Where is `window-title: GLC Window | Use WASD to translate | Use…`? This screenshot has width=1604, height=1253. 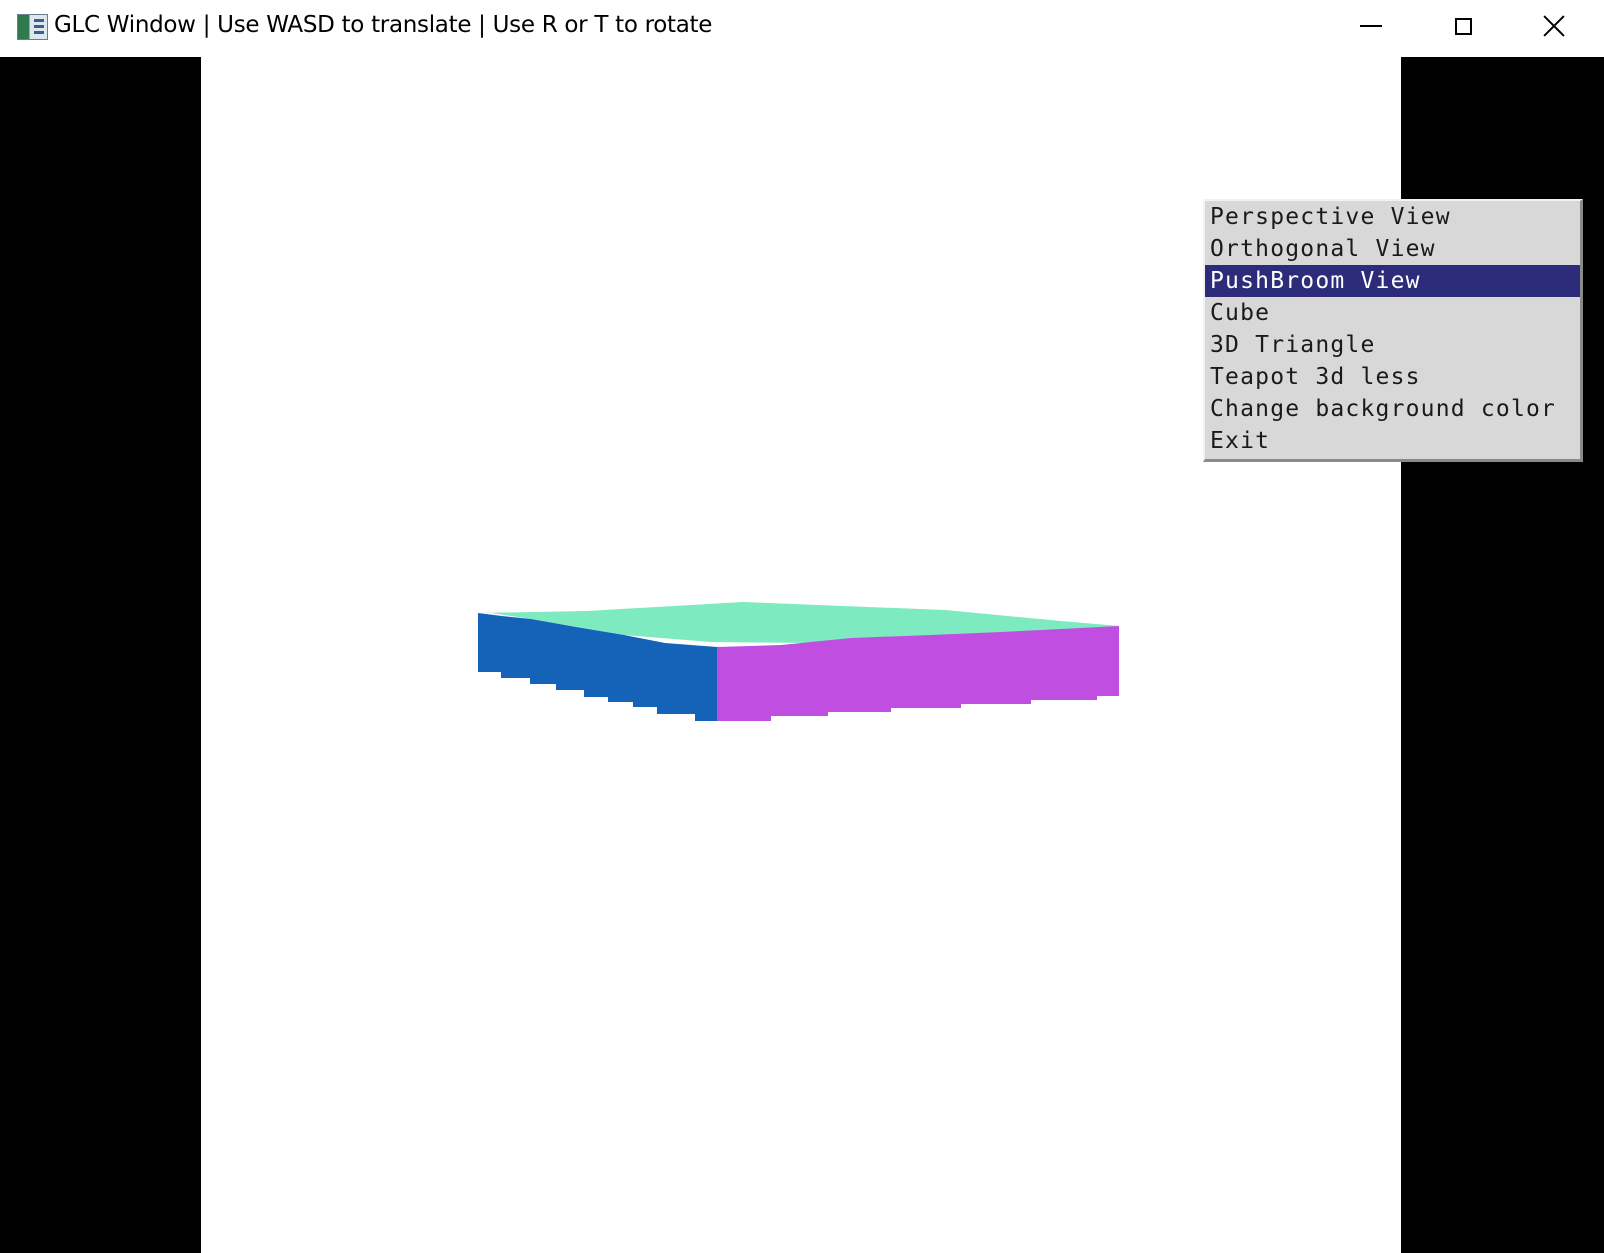
window-title: GLC Window | Use WASD to translate | Use… is located at coordinates (383, 25).